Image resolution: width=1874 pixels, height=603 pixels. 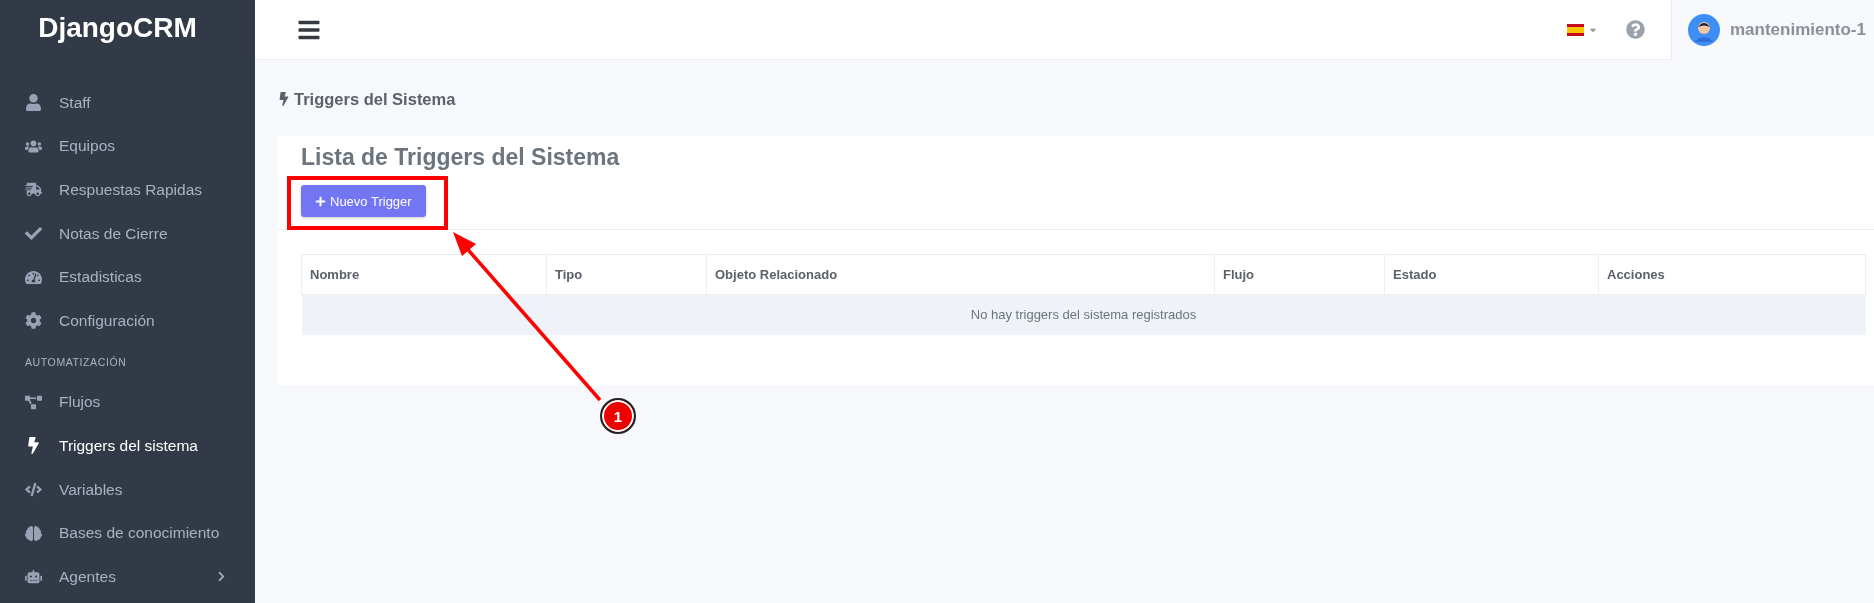 I want to click on plus-icon, so click(x=320, y=201).